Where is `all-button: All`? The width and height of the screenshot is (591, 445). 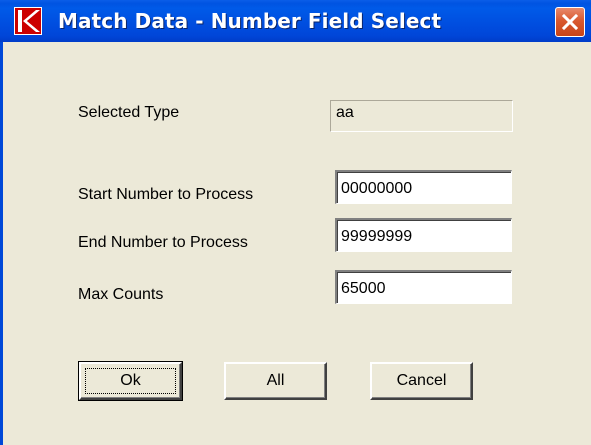
all-button: All is located at coordinates (275, 381).